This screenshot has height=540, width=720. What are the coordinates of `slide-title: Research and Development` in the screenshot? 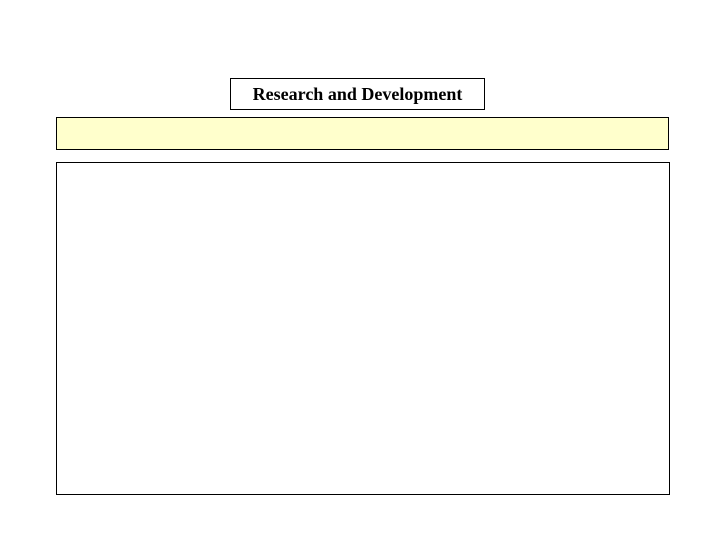 It's located at (357, 93).